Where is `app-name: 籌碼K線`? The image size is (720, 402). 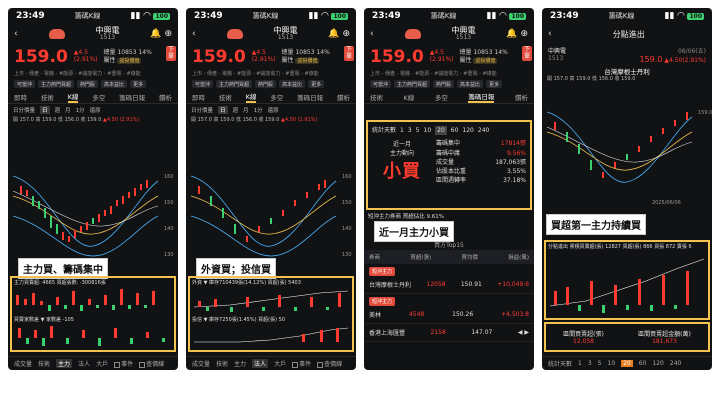 app-name: 籌碼K線 is located at coordinates (621, 16).